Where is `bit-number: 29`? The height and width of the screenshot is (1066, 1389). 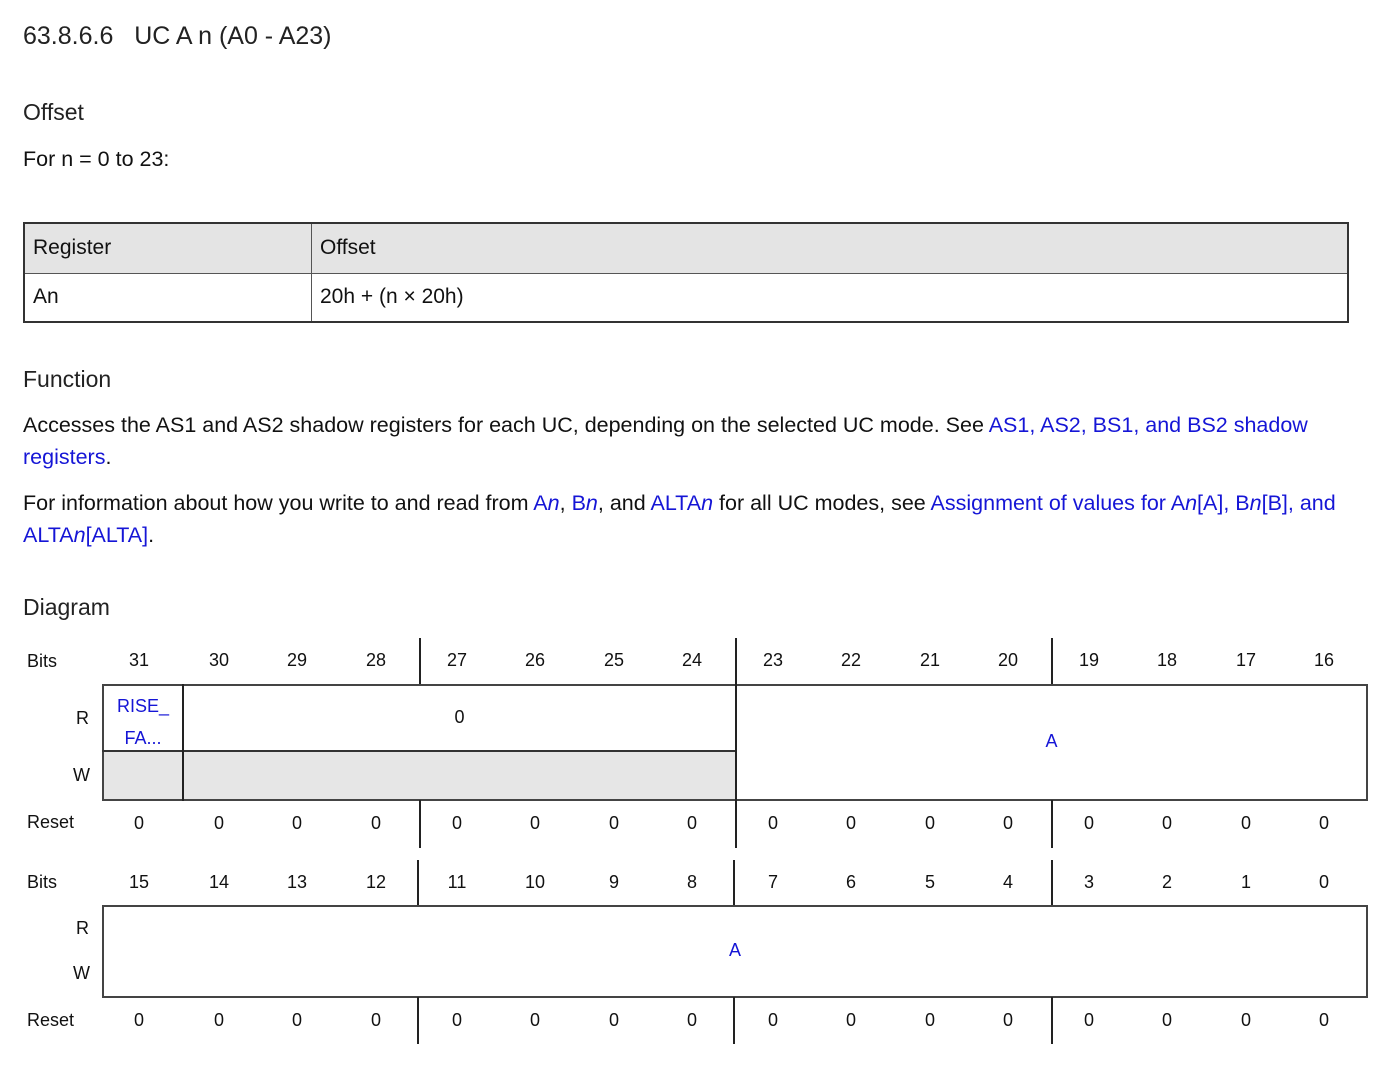
bit-number: 29 is located at coordinates (297, 660).